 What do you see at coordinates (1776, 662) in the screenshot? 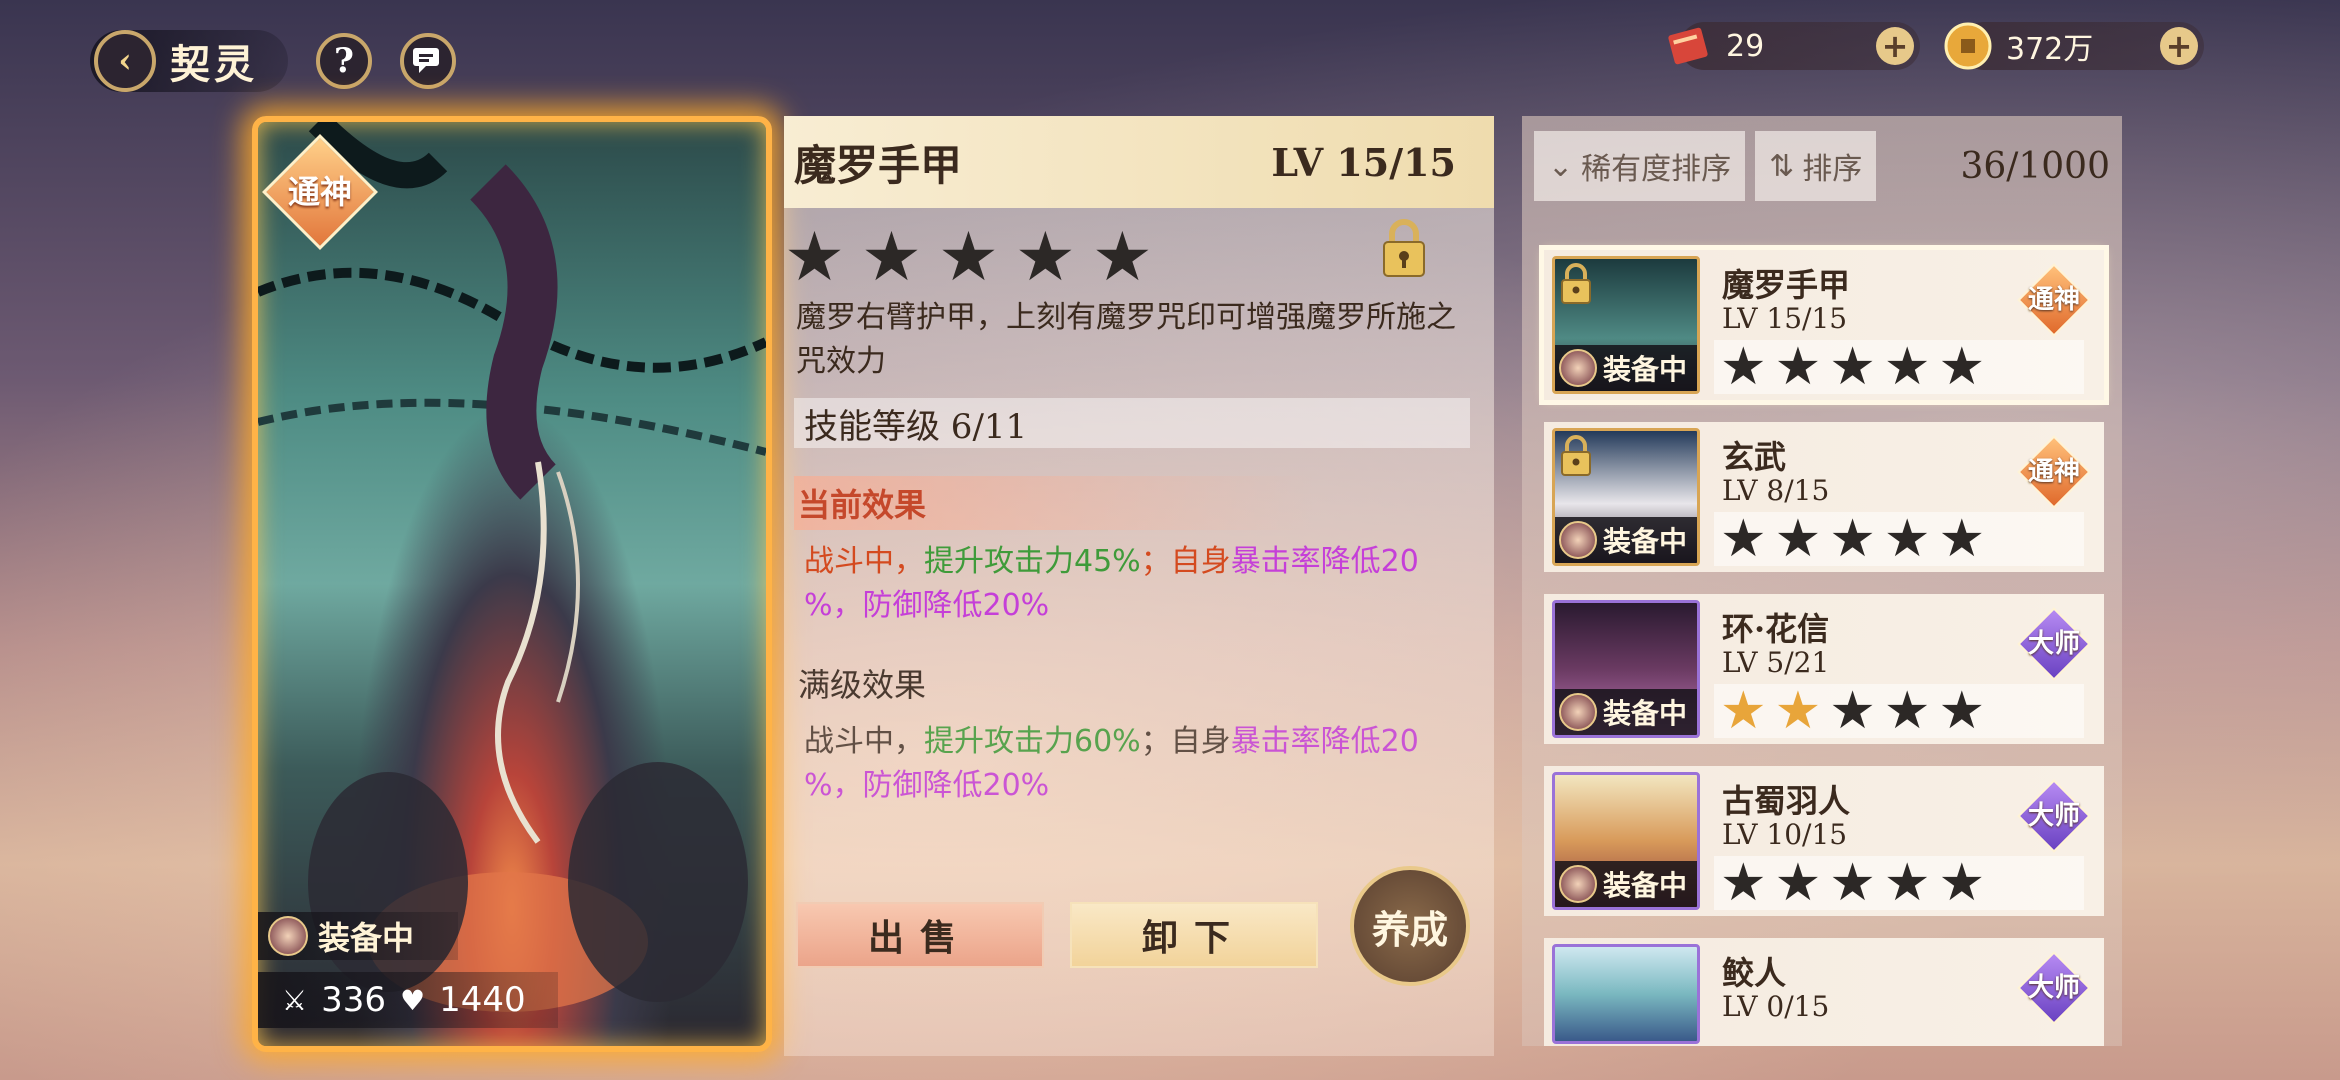
I see `item-level: LV 5/21` at bounding box center [1776, 662].